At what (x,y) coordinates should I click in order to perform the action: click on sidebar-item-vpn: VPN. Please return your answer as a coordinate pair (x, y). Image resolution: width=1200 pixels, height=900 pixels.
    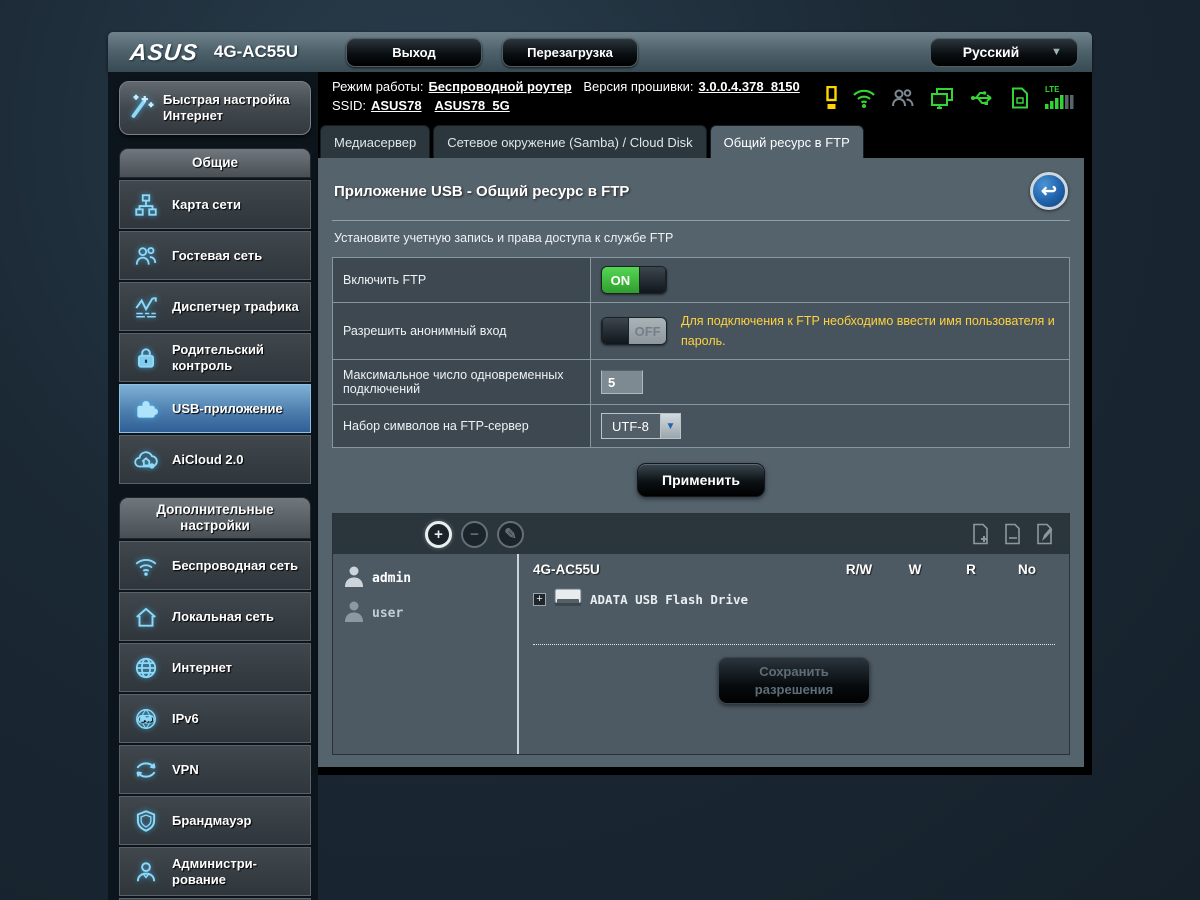
    Looking at the image, I should click on (215, 769).